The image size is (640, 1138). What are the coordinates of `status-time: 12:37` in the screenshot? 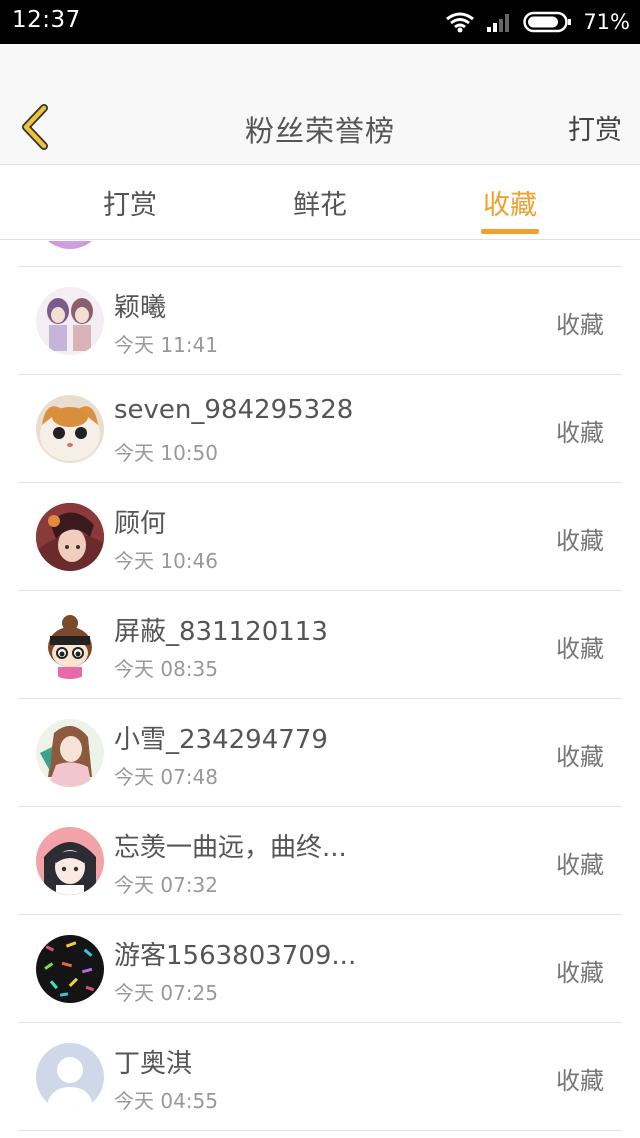 It's located at (46, 20).